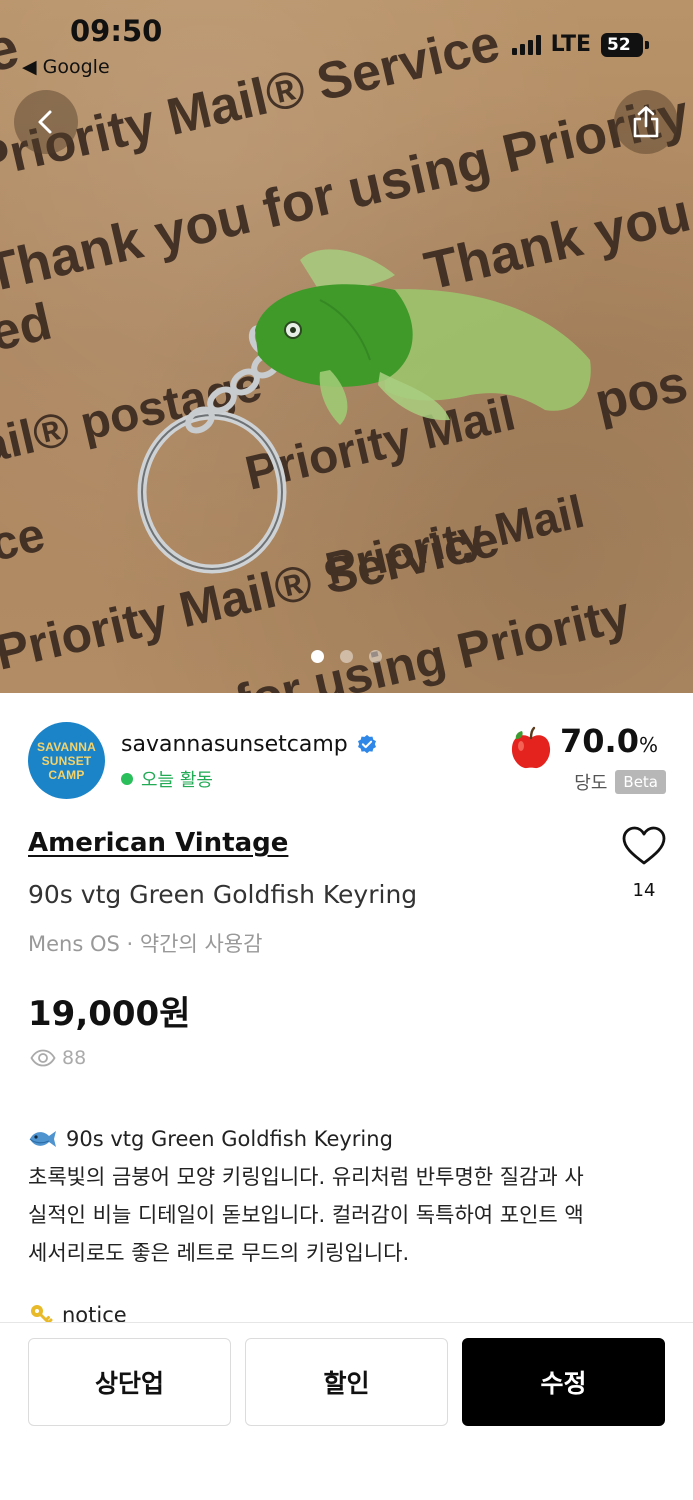 This screenshot has height=1500, width=693. What do you see at coordinates (570, 44) in the screenshot?
I see `network-type: LTE` at bounding box center [570, 44].